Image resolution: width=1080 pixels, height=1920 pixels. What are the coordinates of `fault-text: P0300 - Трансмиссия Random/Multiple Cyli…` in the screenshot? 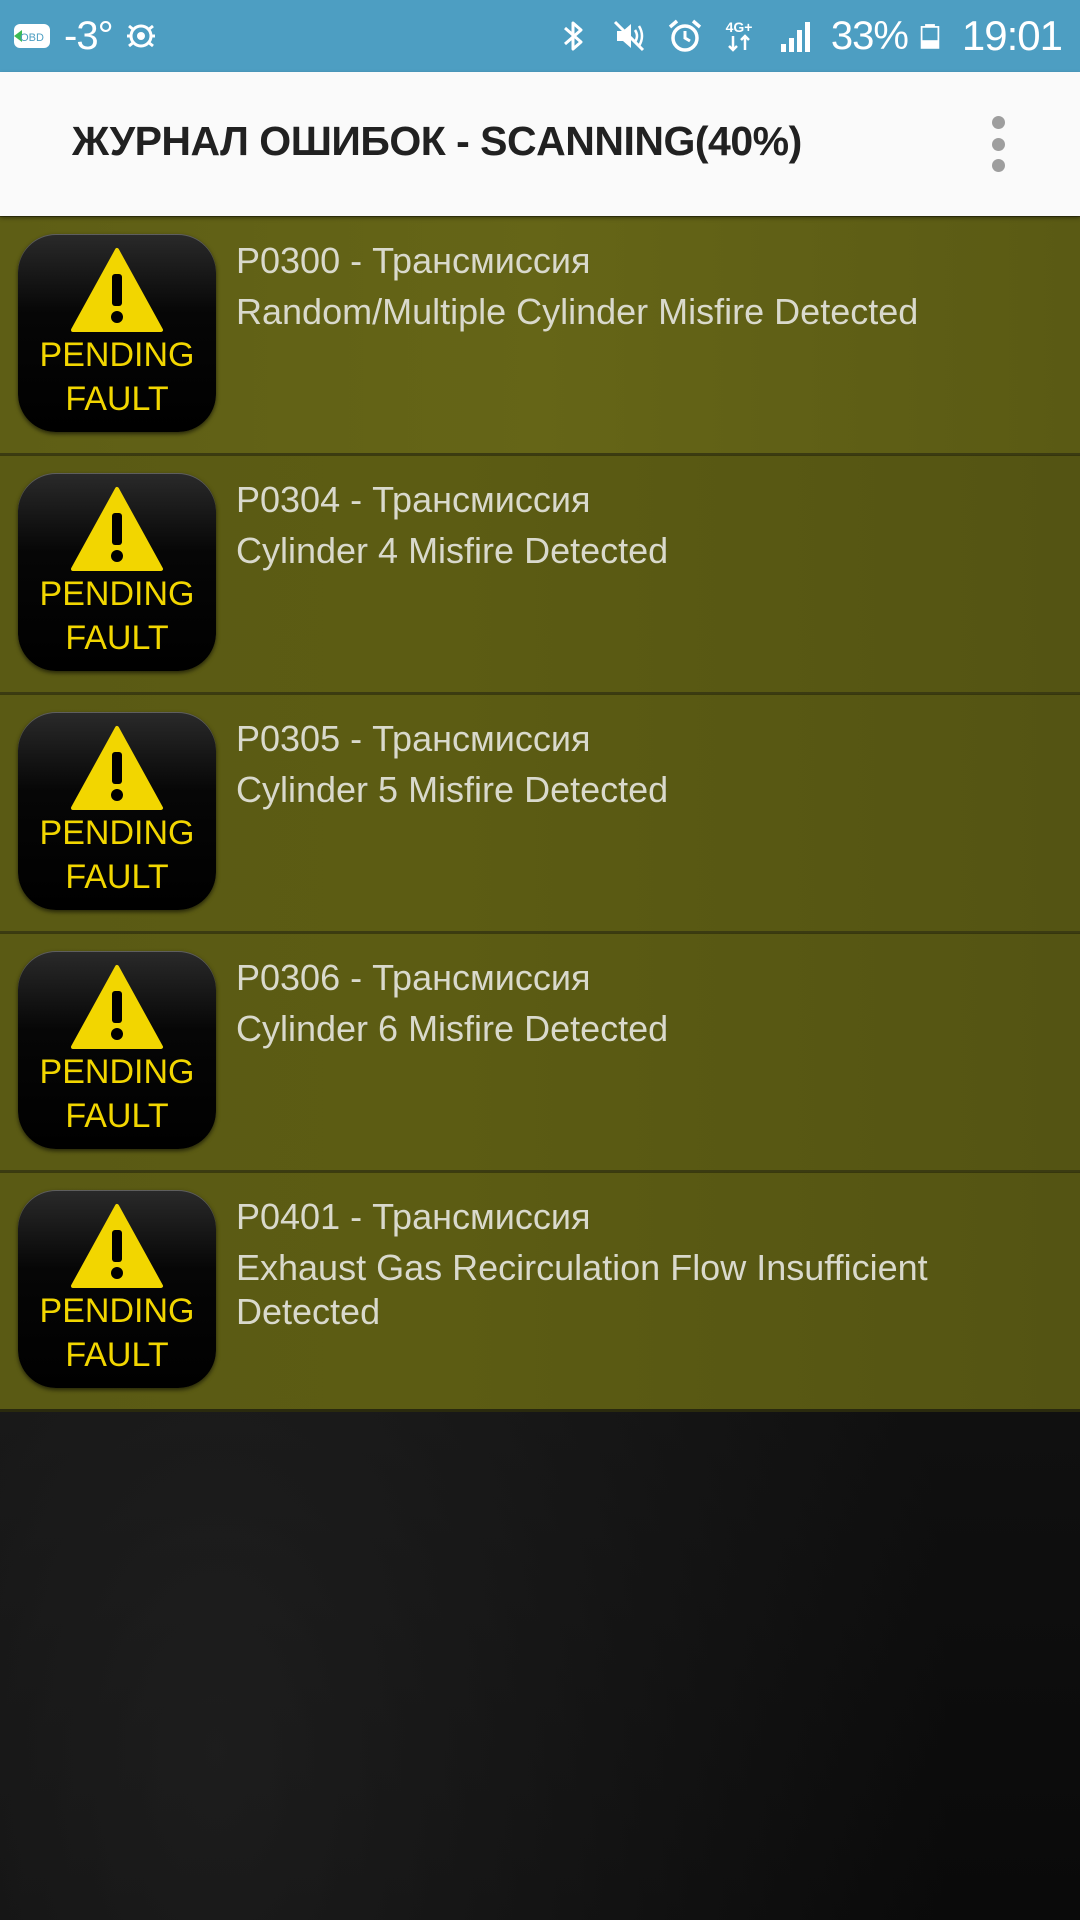 It's located at (628, 286).